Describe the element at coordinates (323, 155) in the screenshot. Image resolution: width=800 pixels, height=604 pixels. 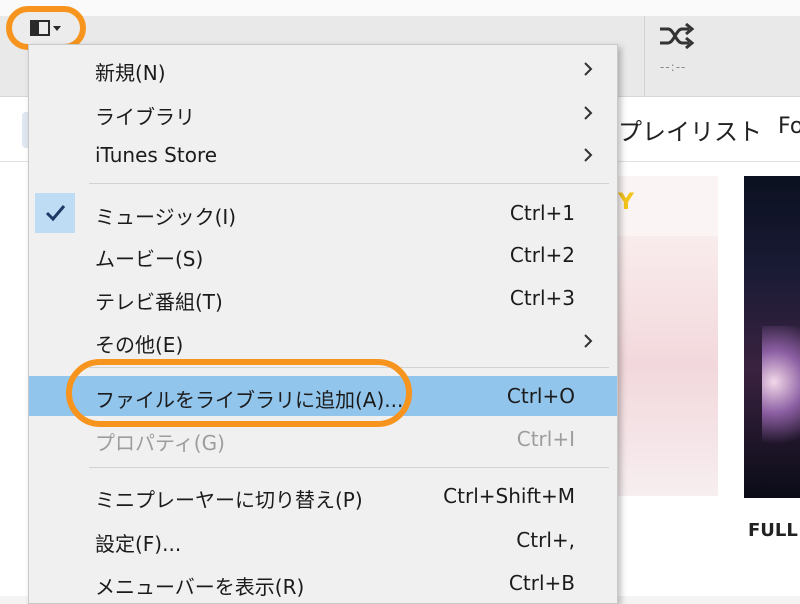
I see `menu-item-itunes-store: iTunes Store` at that location.